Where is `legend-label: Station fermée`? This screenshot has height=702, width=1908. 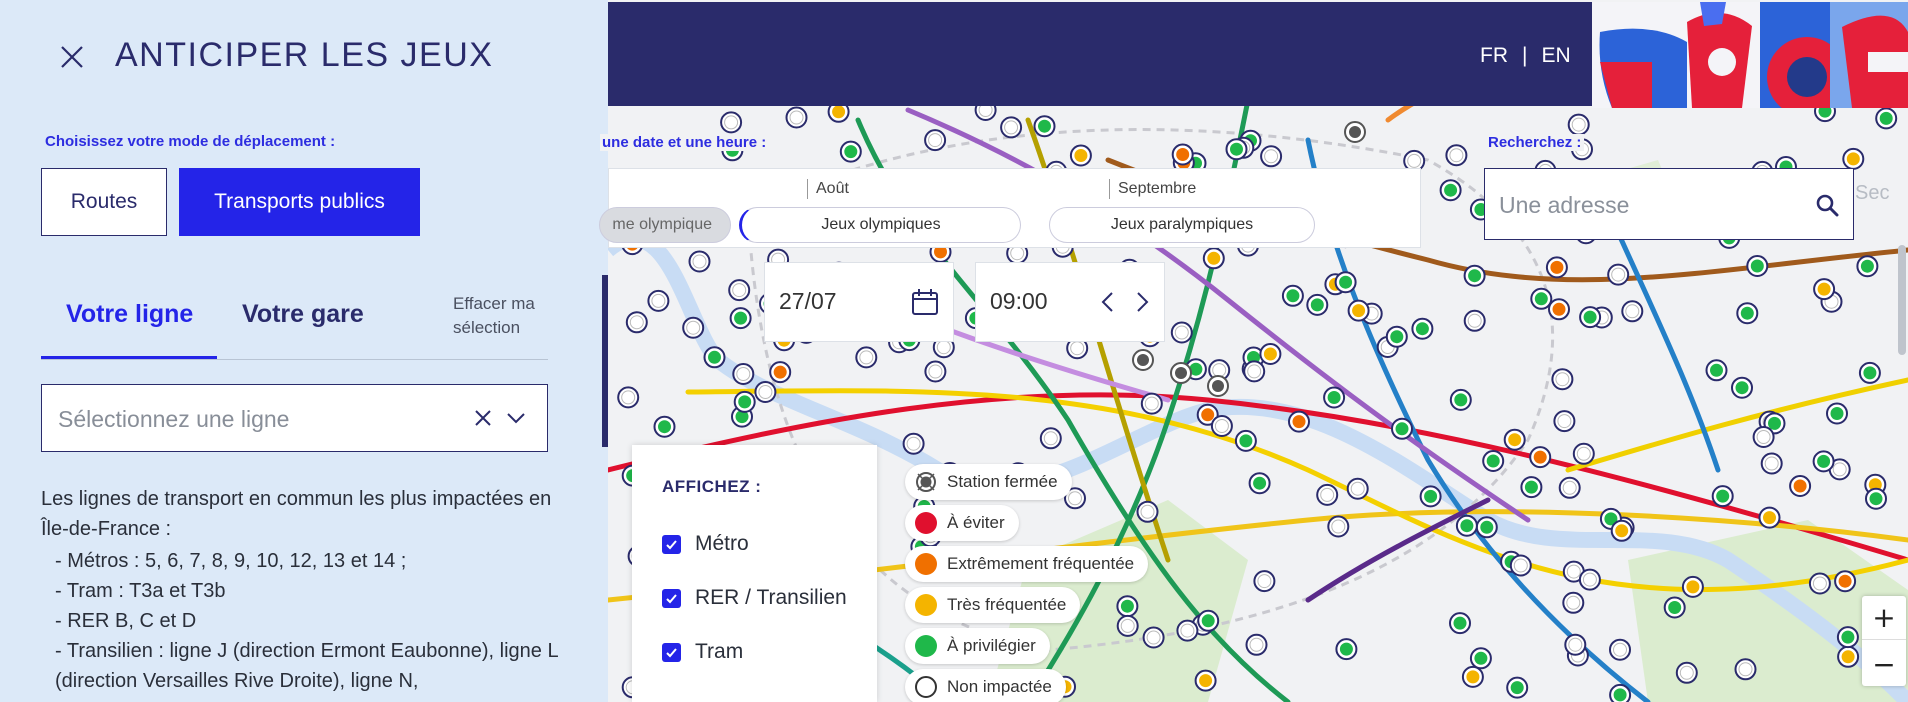 legend-label: Station fermée is located at coordinates (1002, 481).